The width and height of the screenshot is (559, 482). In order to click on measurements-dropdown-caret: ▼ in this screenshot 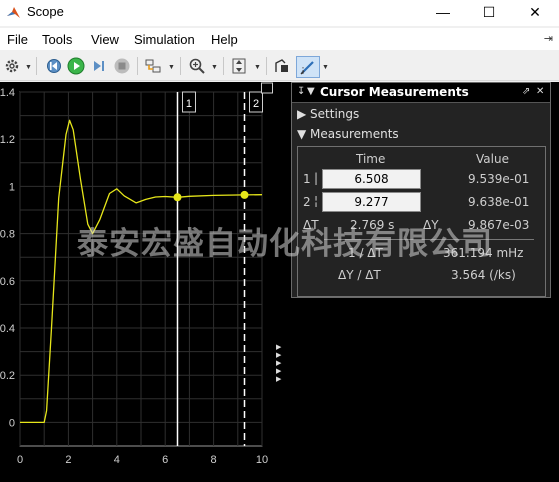, I will do `click(325, 67)`.